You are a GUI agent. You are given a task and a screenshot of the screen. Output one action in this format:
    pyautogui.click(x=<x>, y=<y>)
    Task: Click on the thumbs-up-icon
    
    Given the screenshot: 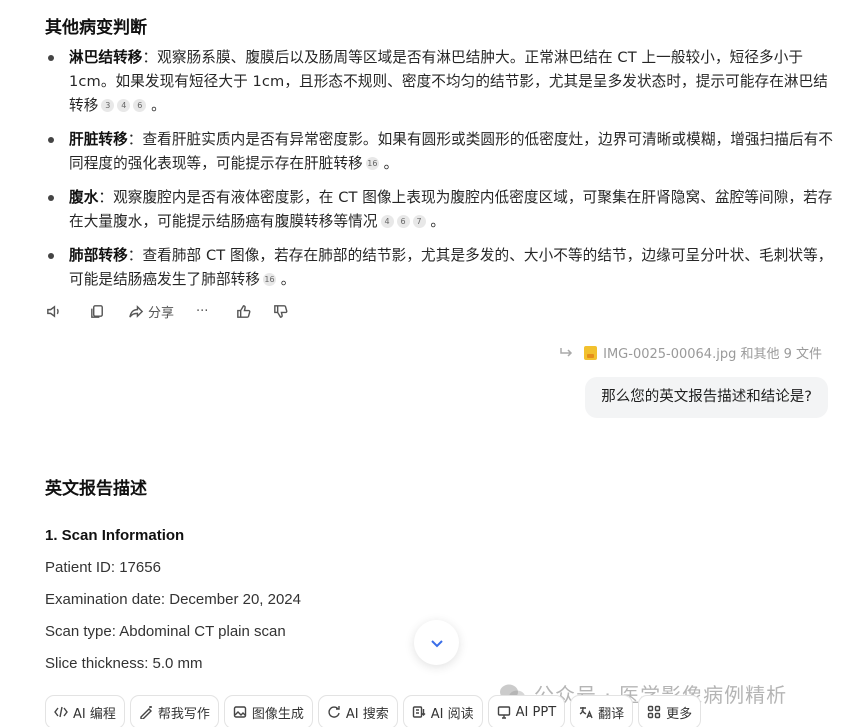 What is the action you would take?
    pyautogui.click(x=244, y=311)
    